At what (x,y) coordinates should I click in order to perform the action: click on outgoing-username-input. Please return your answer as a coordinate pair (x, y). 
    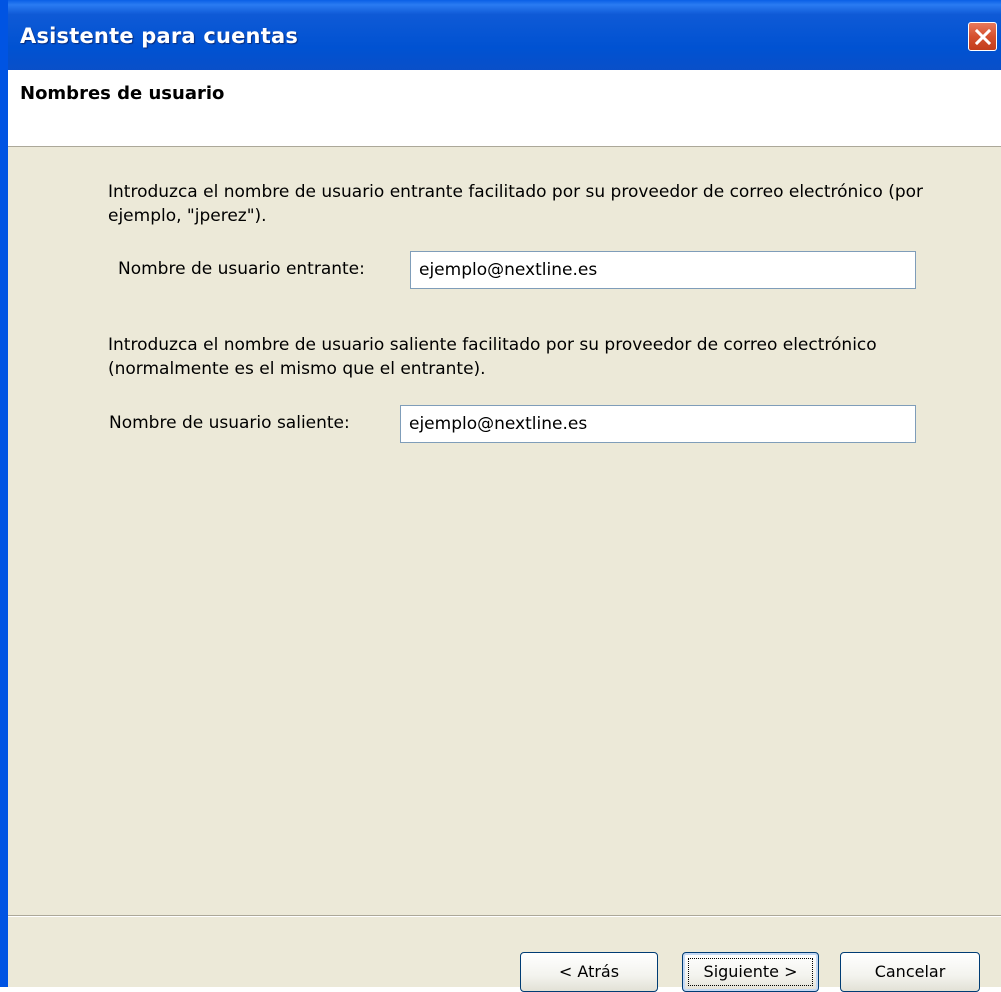
    Looking at the image, I should click on (658, 424).